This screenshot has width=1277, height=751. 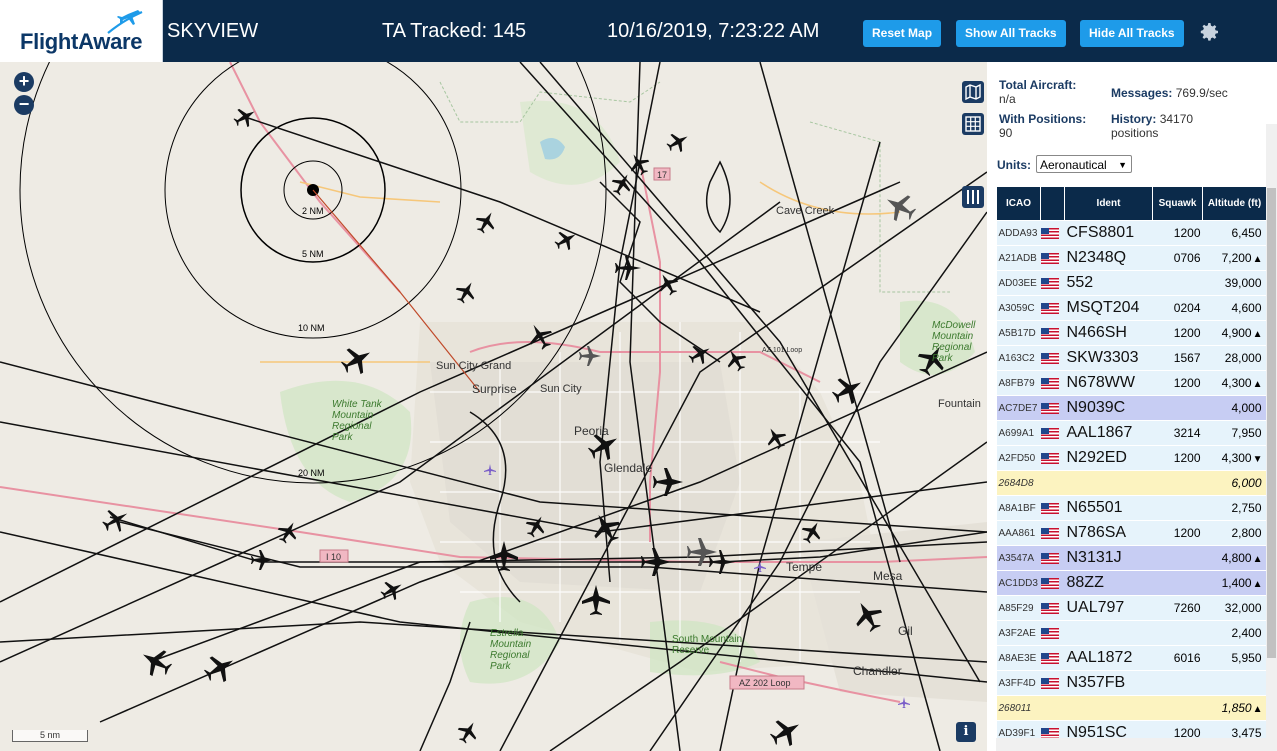 I want to click on row-ident: UAL797, so click(x=1108, y=608).